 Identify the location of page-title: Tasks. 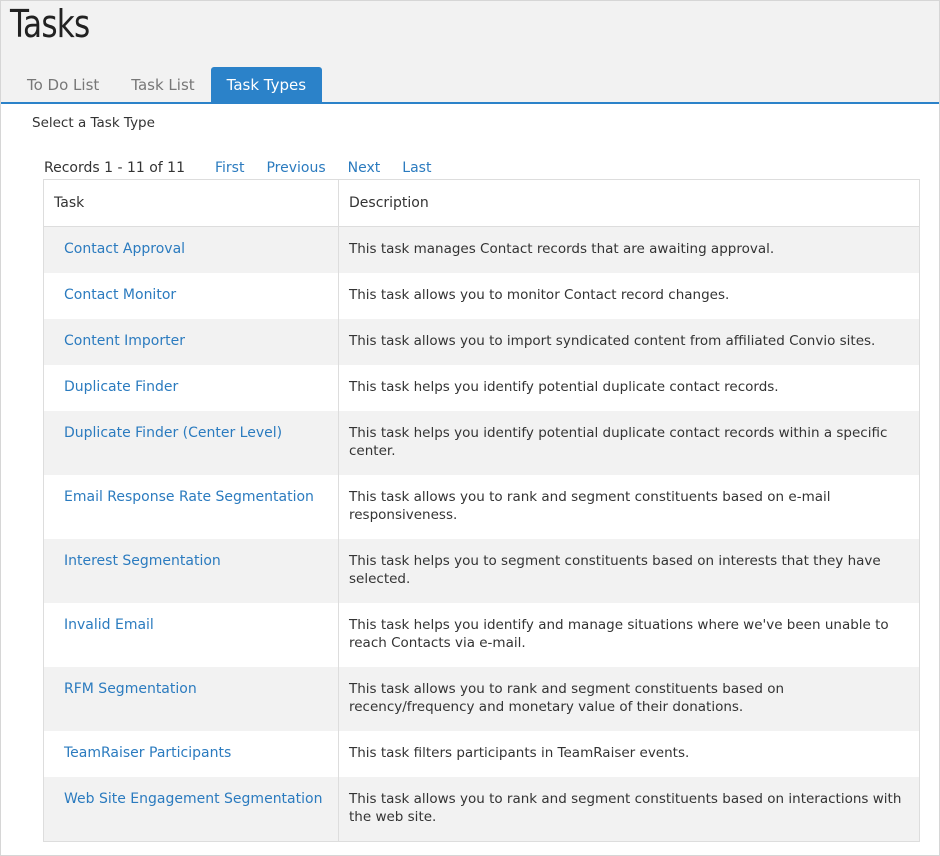
(50, 24).